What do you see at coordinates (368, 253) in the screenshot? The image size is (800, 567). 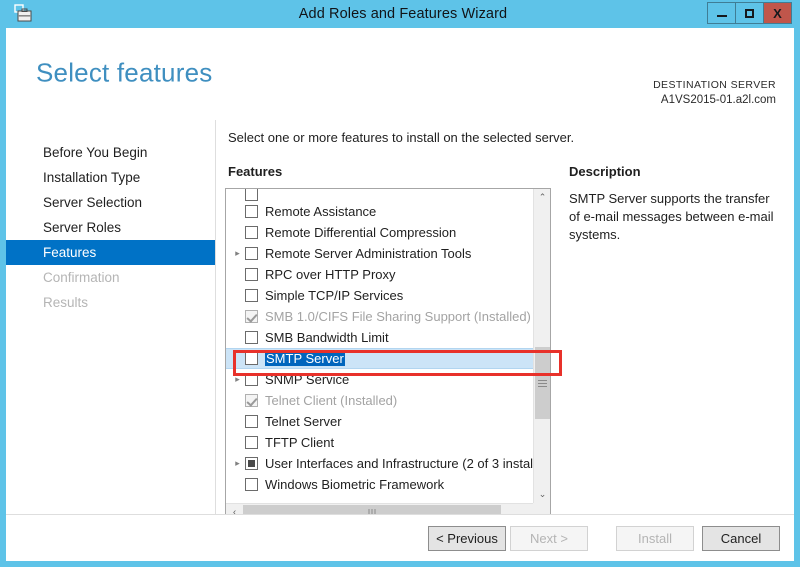 I see `list-item-label: Remote Server Administration Tools` at bounding box center [368, 253].